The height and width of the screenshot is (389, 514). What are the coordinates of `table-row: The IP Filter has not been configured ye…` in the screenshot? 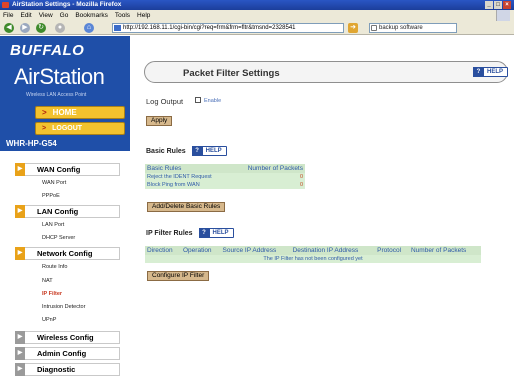 It's located at (313, 259).